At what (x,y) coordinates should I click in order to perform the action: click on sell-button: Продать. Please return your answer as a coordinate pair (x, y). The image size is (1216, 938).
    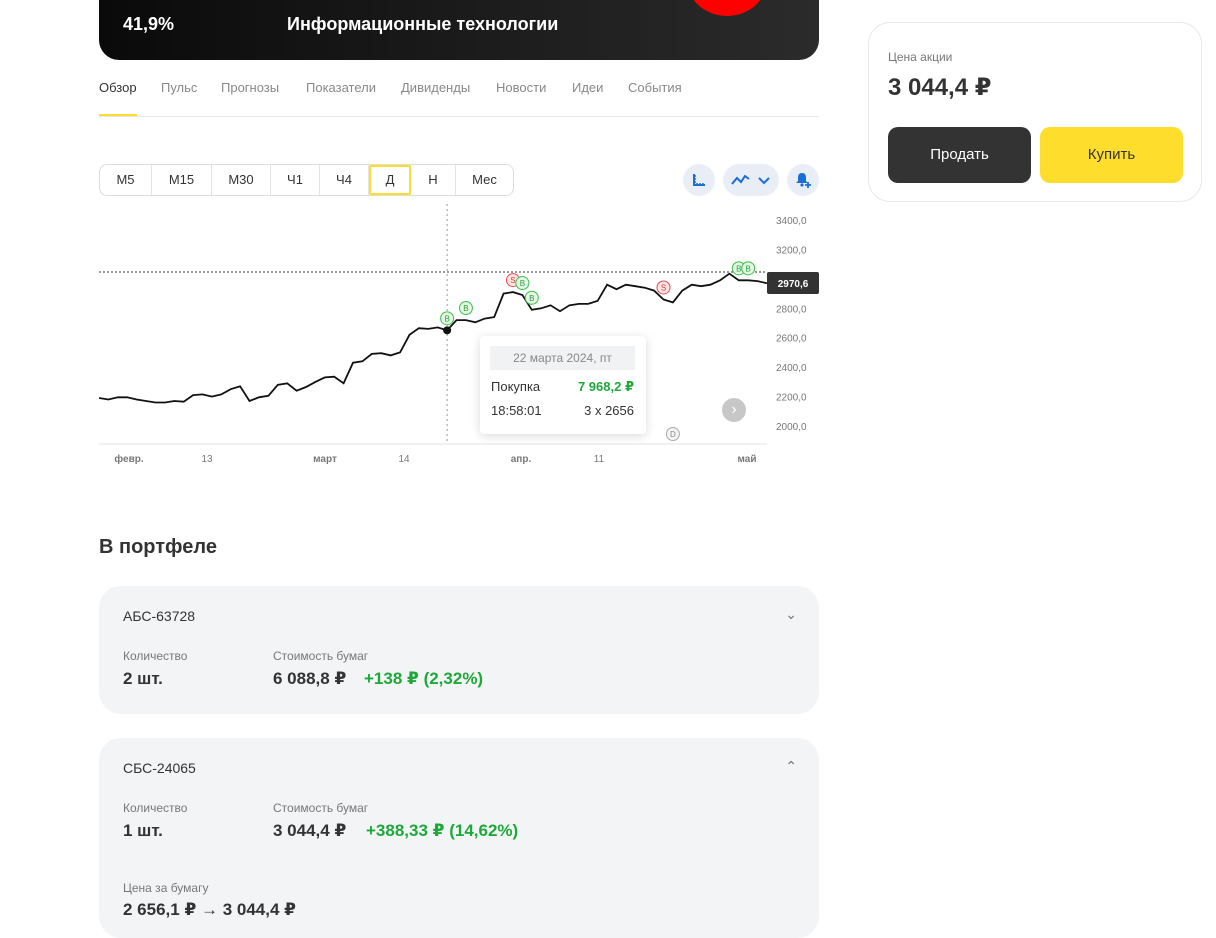
    Looking at the image, I should click on (959, 155).